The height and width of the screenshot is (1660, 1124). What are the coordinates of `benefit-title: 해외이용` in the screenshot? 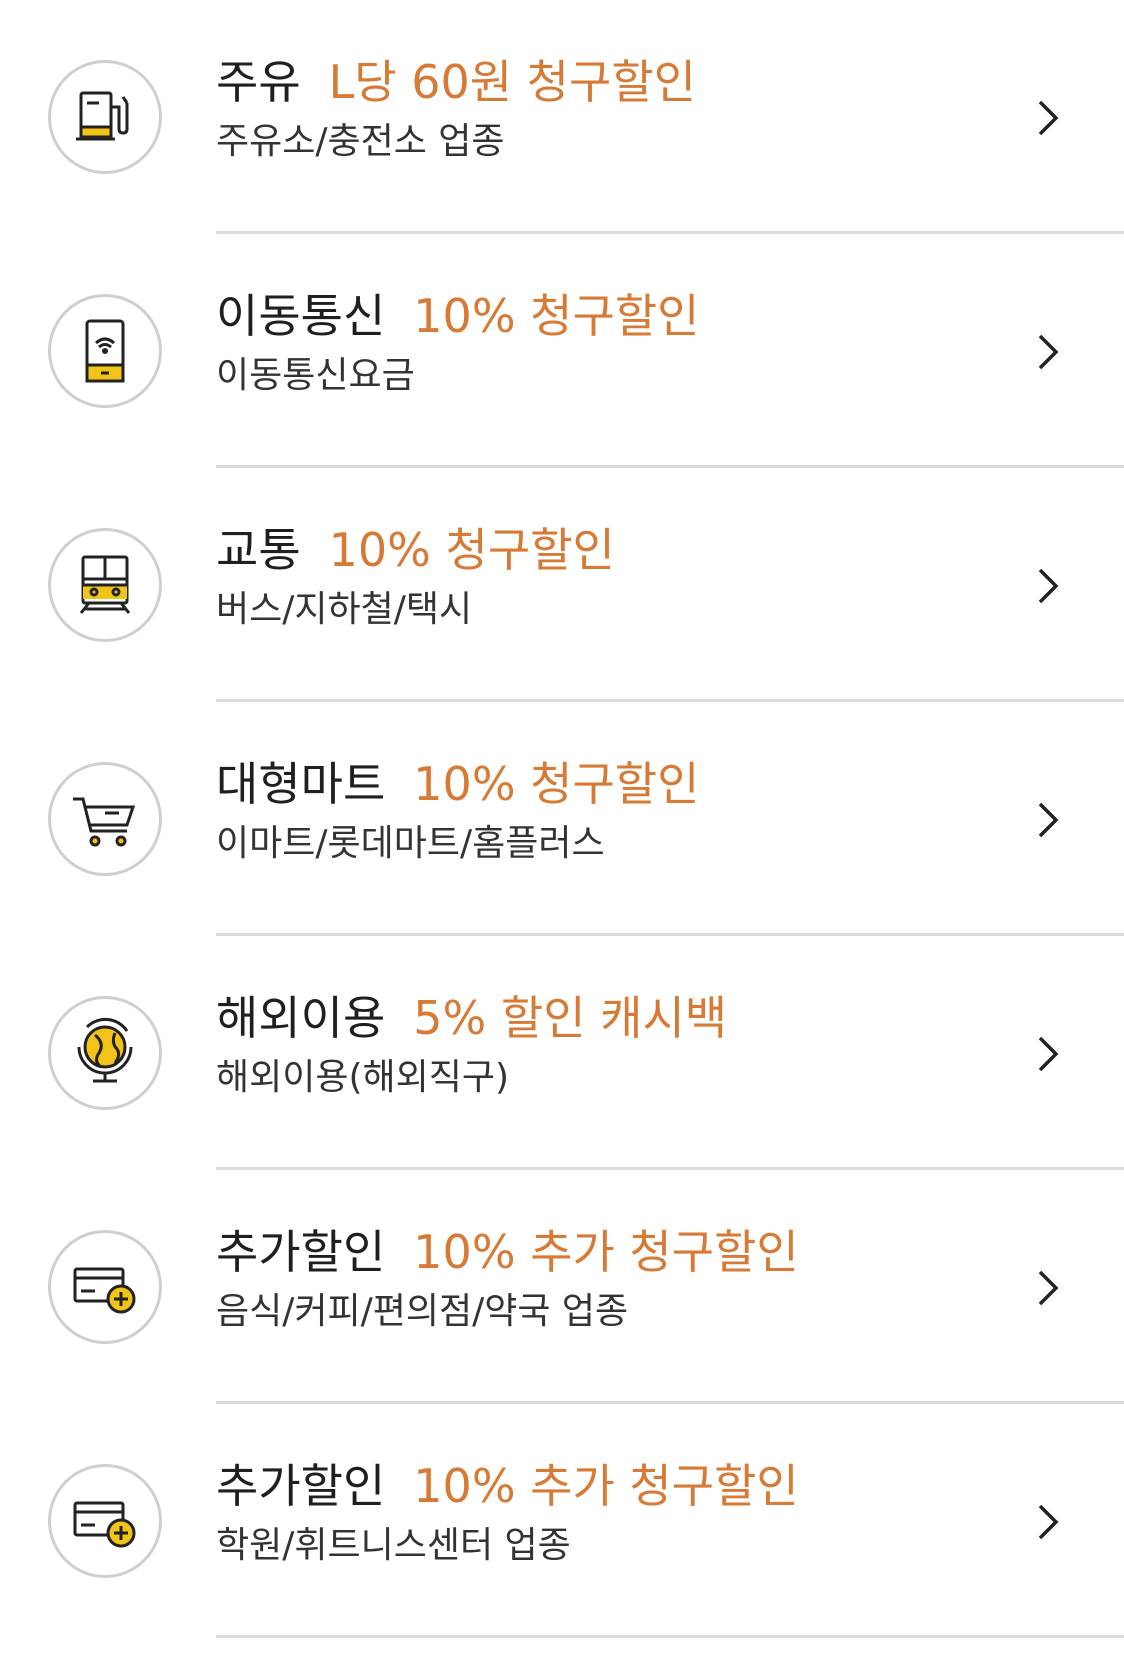 It's located at (301, 1018).